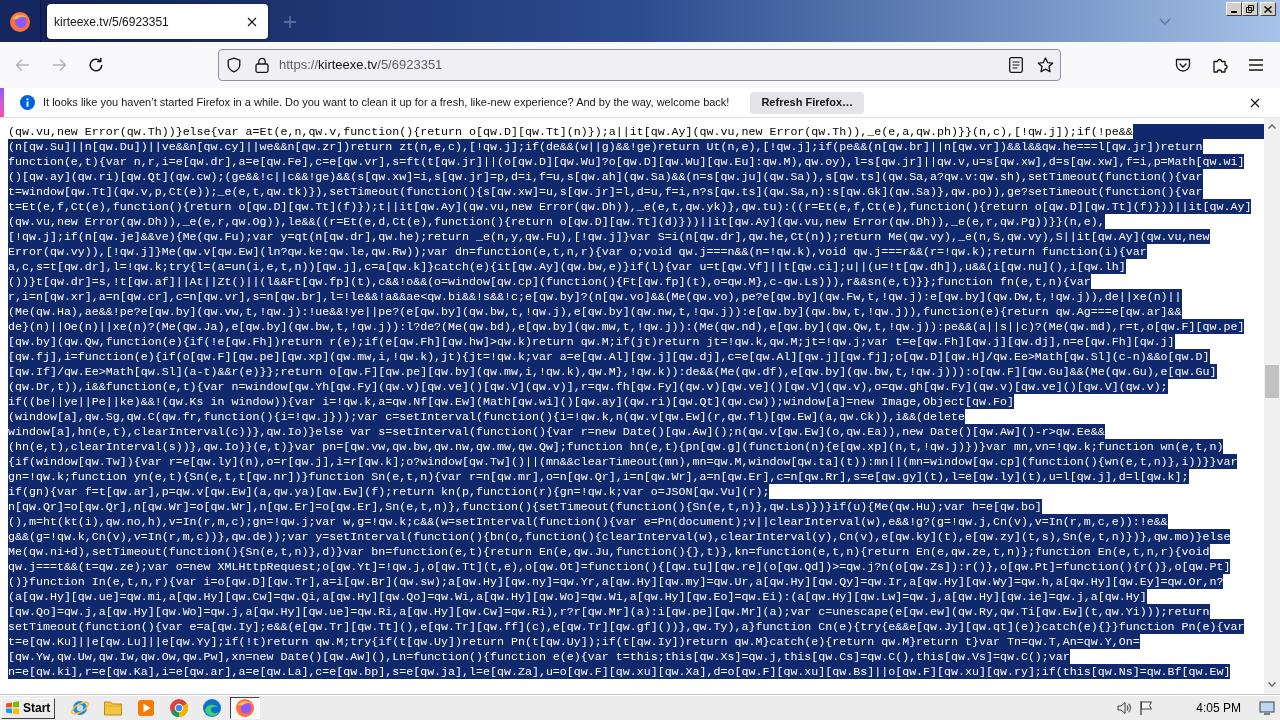  Describe the element at coordinates (1016, 65) in the screenshot. I see `reader-view-icon` at that location.